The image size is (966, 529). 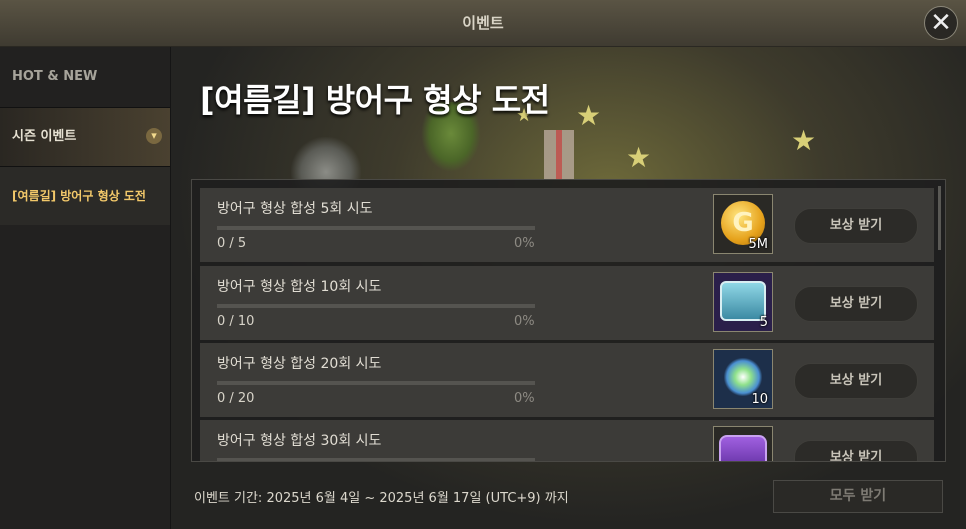 I want to click on mission-name: 방어구 형상 합성 5회 시도, so click(x=295, y=209).